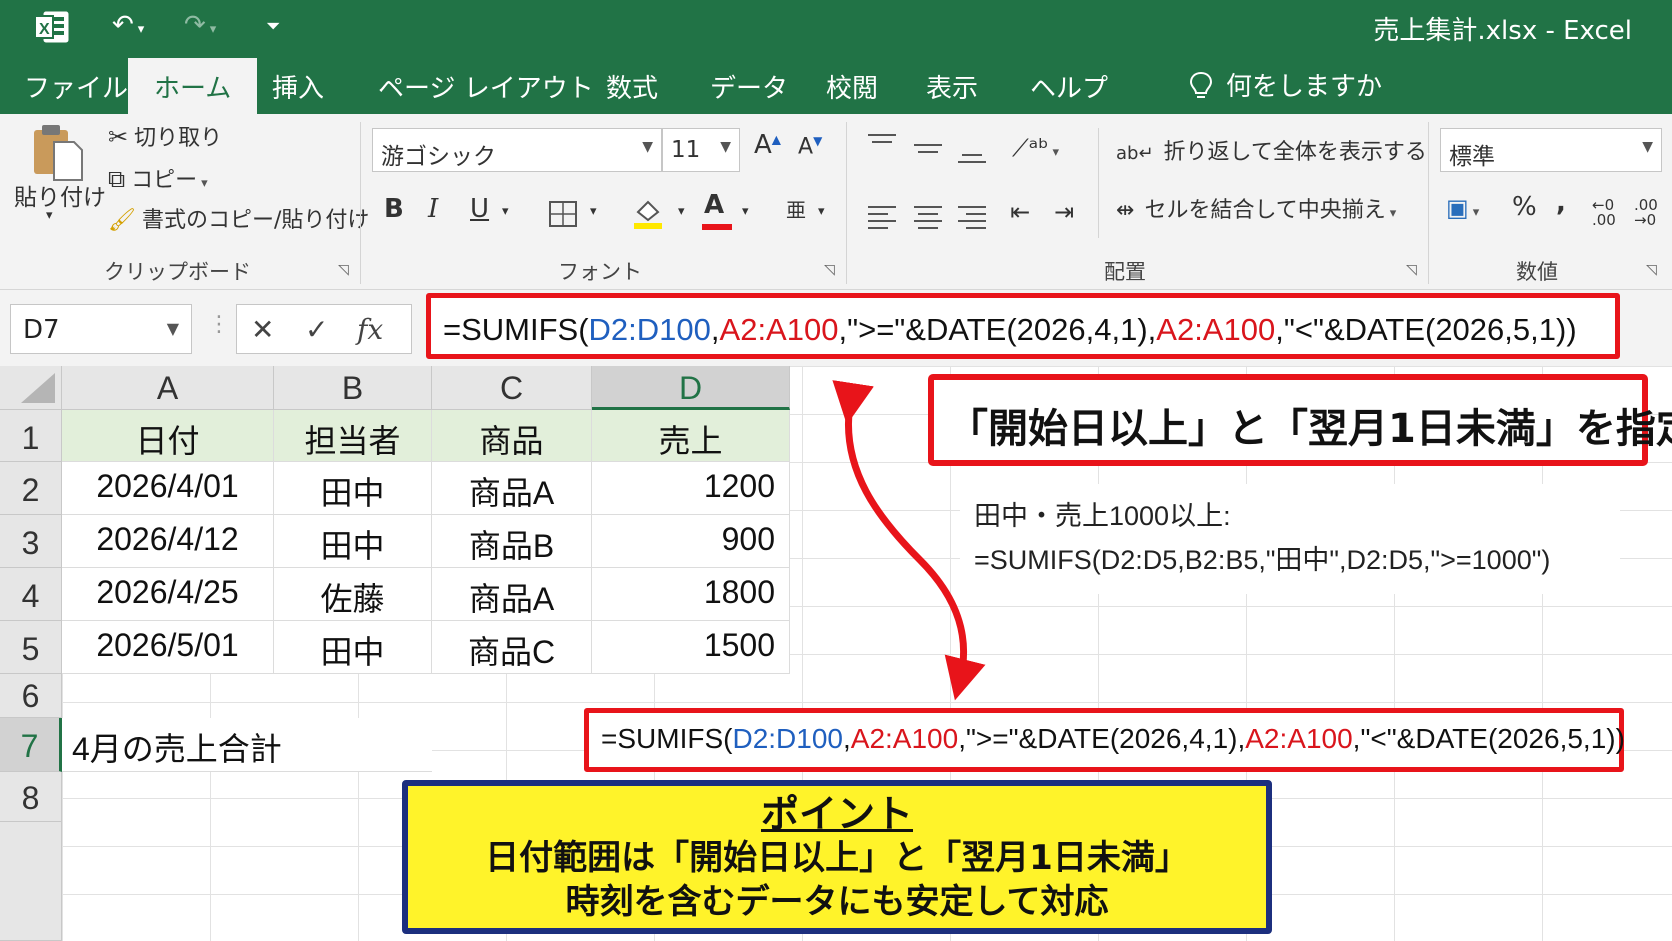 This screenshot has height=941, width=1672. Describe the element at coordinates (168, 436) in the screenshot. I see `cell-a1: 日付` at that location.